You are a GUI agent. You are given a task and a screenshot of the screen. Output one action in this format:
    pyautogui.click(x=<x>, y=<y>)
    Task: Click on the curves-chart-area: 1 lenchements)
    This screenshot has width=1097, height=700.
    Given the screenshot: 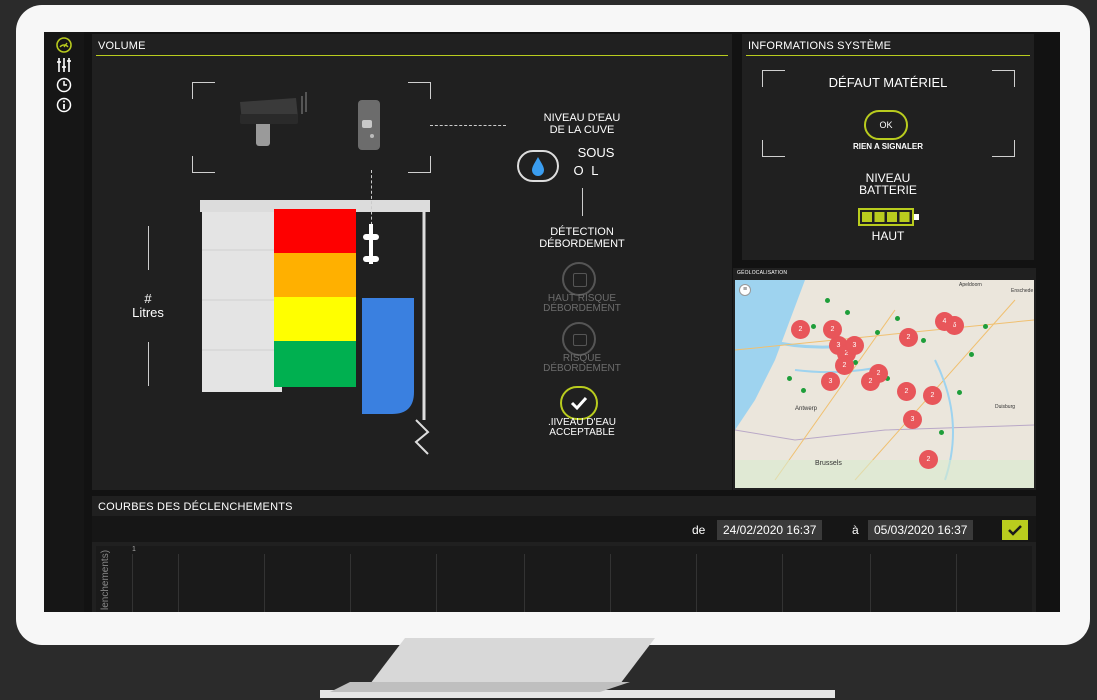 What is the action you would take?
    pyautogui.click(x=564, y=579)
    